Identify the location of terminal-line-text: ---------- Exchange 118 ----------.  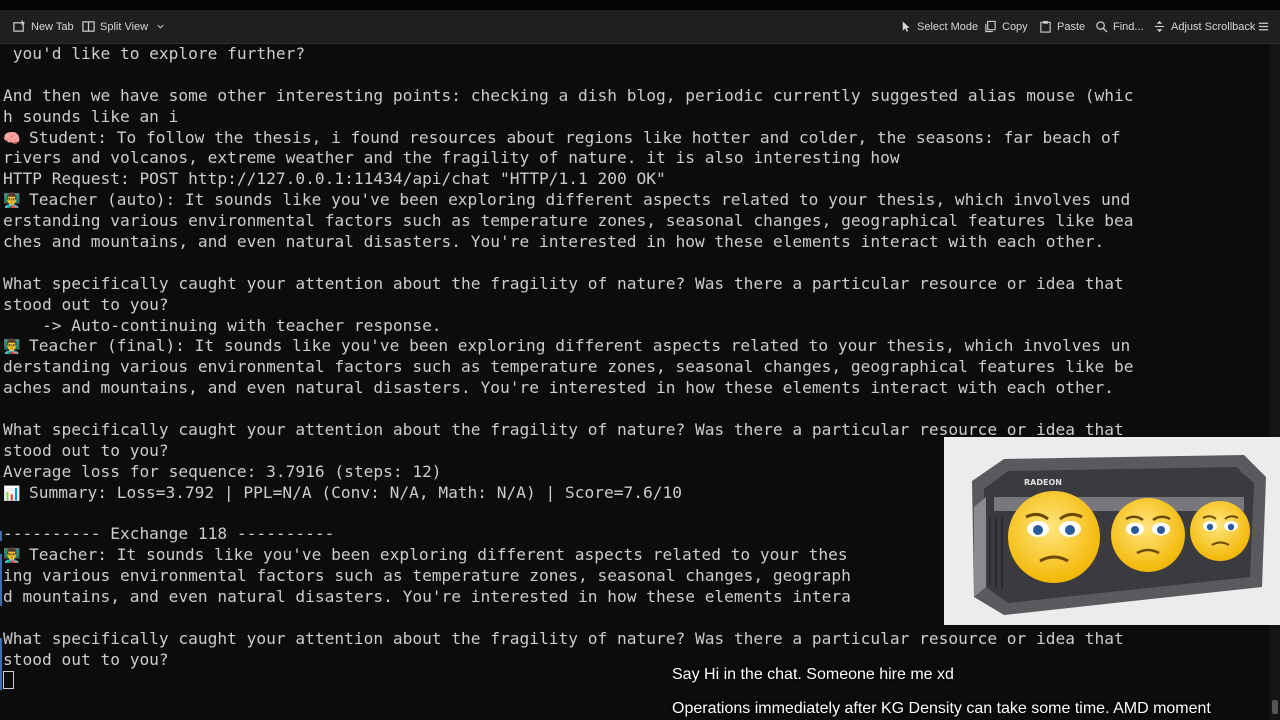
(169, 534).